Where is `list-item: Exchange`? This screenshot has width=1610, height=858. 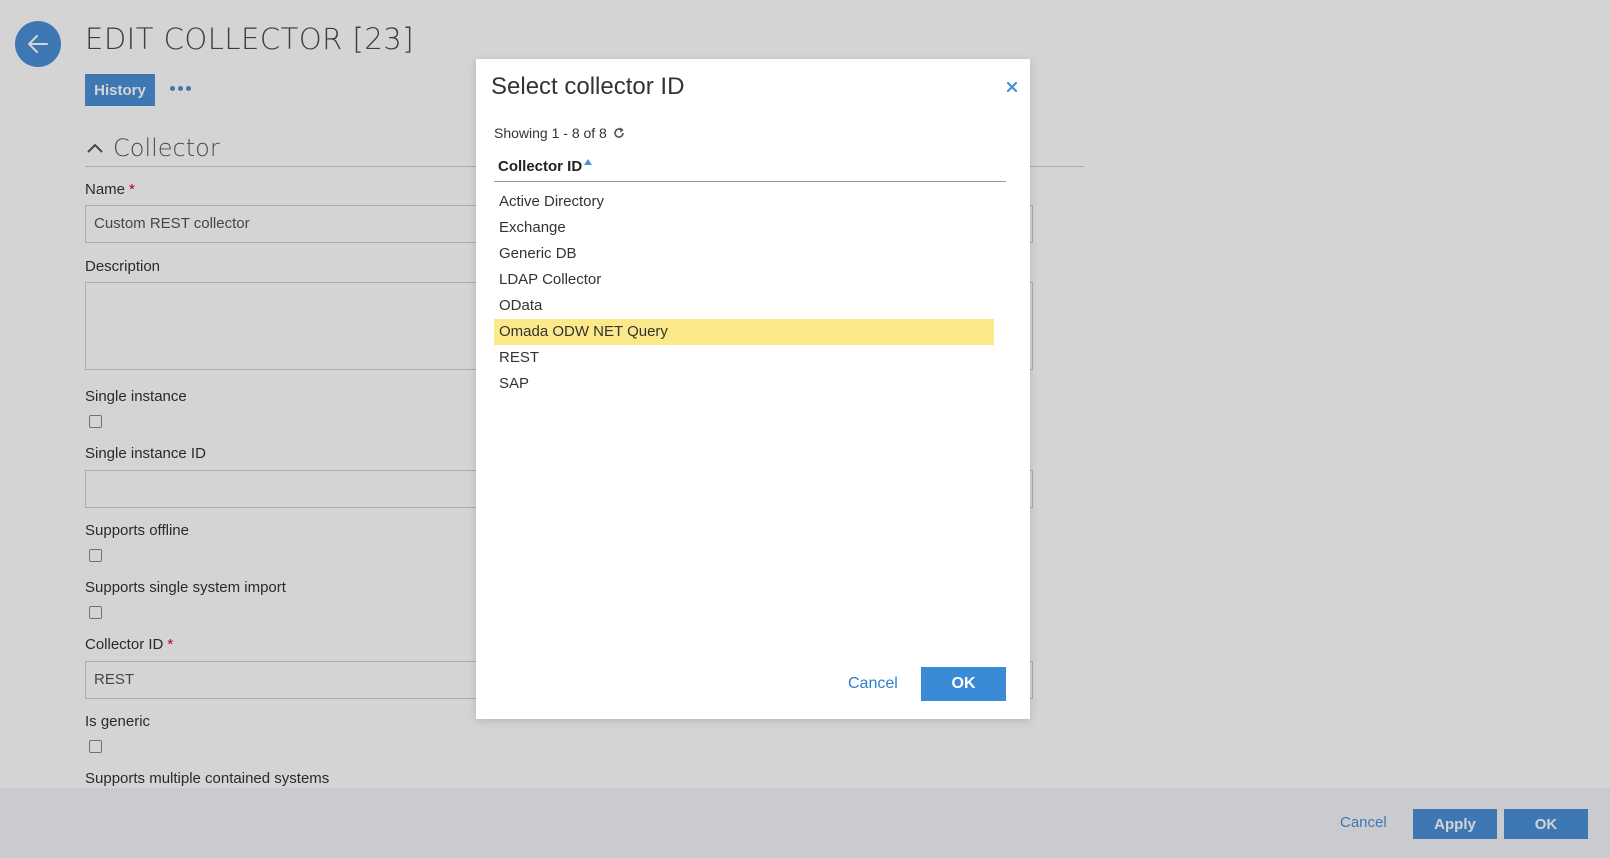 list-item: Exchange is located at coordinates (744, 228).